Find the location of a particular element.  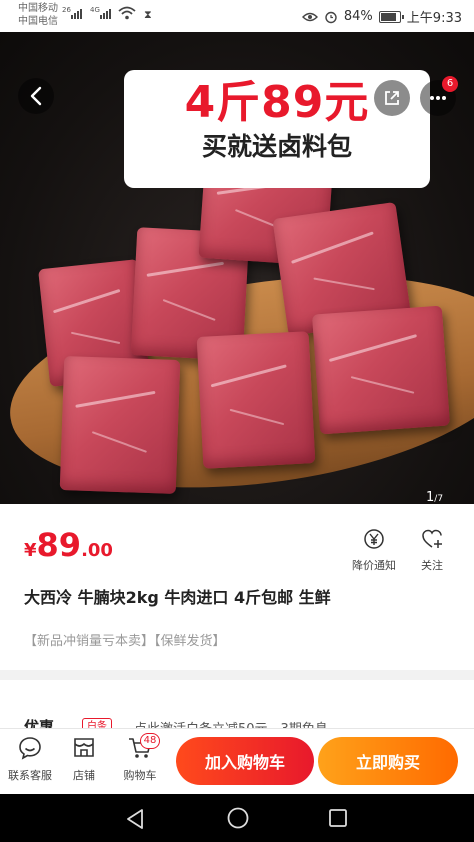

nav-back-icon is located at coordinates (135, 819).